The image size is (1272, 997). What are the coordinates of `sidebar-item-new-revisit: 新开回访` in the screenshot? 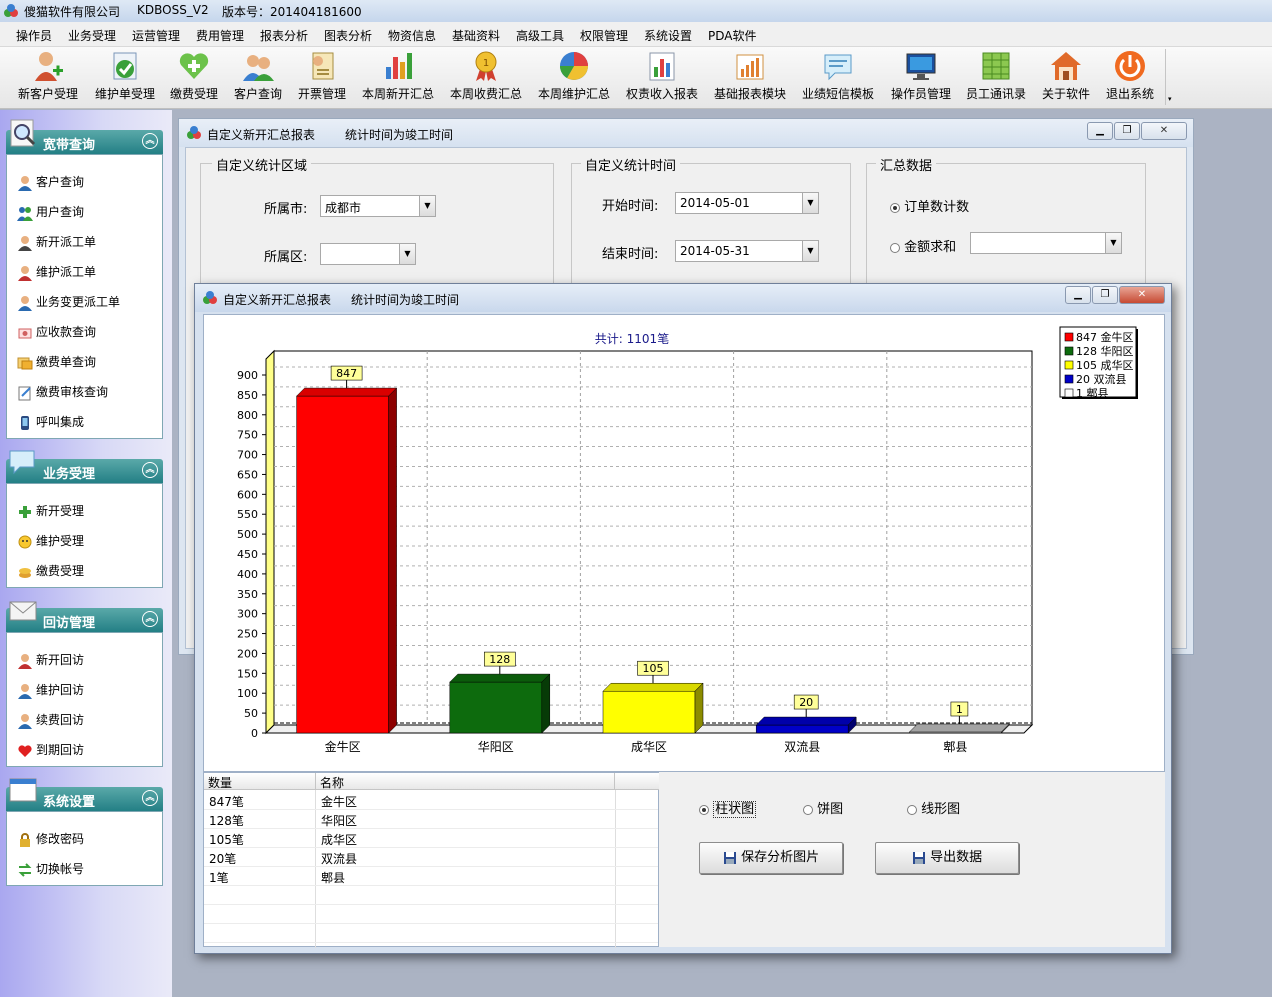 It's located at (50, 660).